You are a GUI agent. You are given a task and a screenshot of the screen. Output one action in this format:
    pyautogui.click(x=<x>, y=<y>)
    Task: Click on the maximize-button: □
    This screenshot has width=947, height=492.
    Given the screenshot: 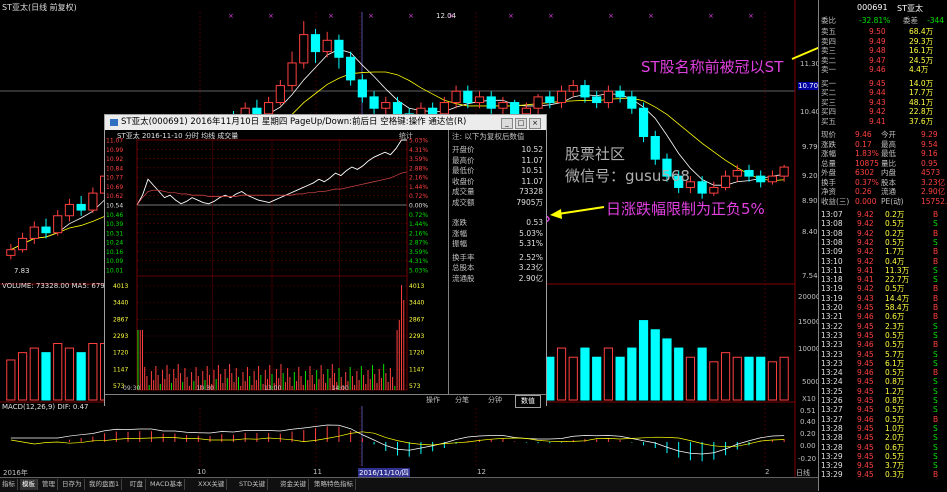 What is the action you would take?
    pyautogui.click(x=521, y=123)
    